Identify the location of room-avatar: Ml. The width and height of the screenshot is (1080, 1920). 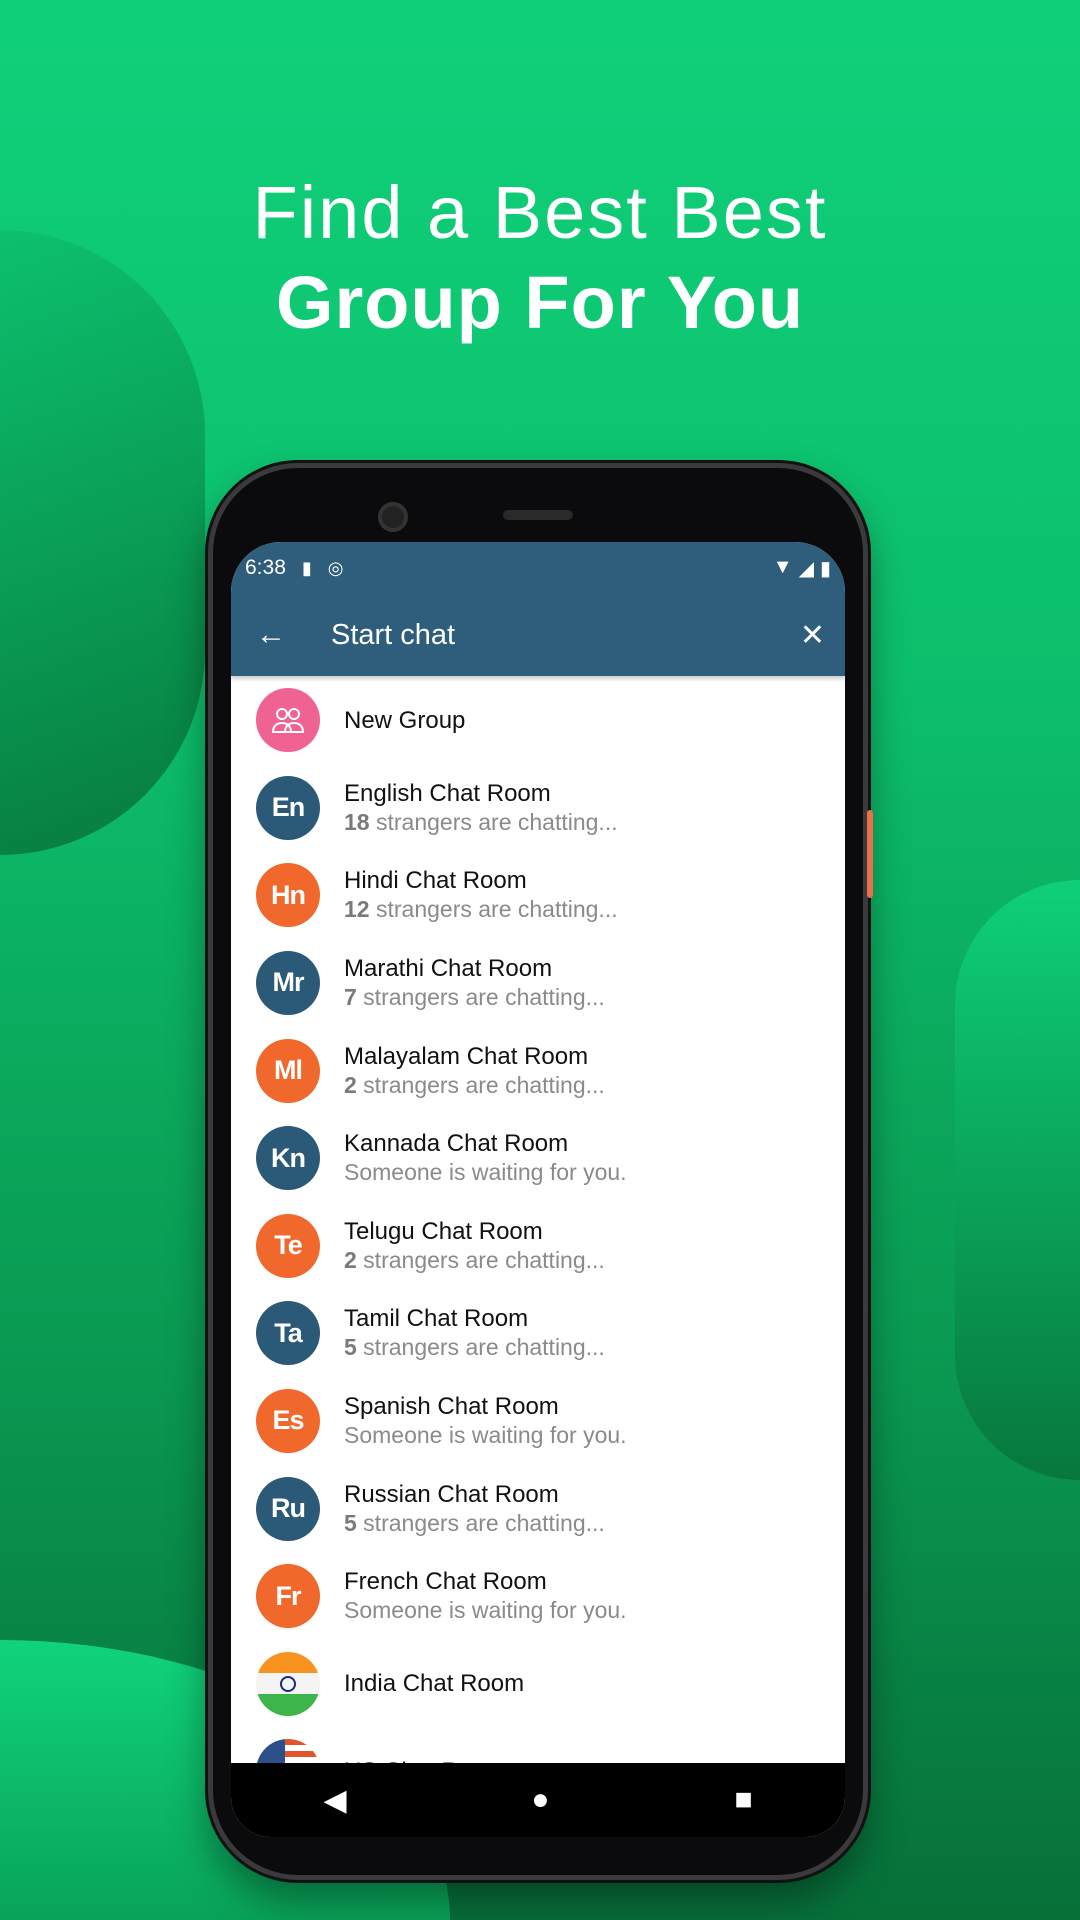
(288, 1070).